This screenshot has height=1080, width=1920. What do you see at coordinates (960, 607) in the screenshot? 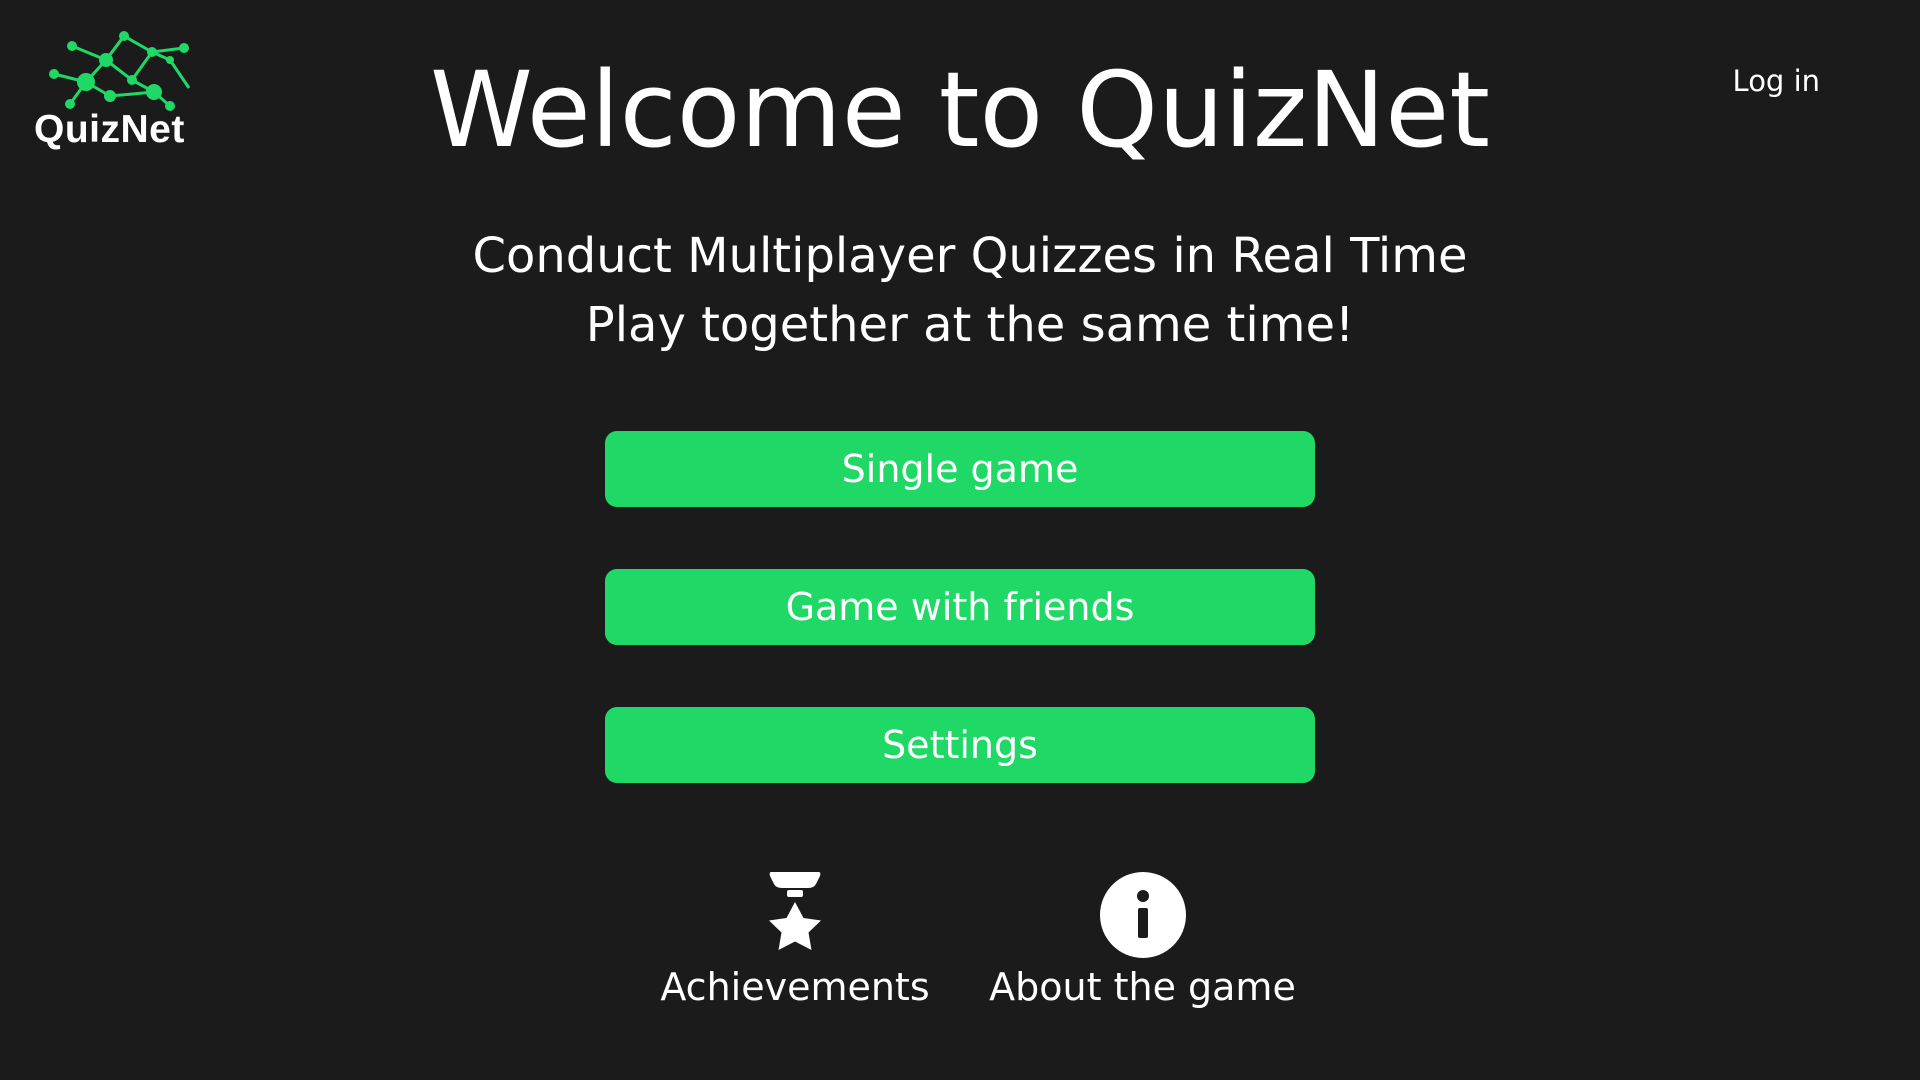
I see `game-with-friends-button: Game with friends` at bounding box center [960, 607].